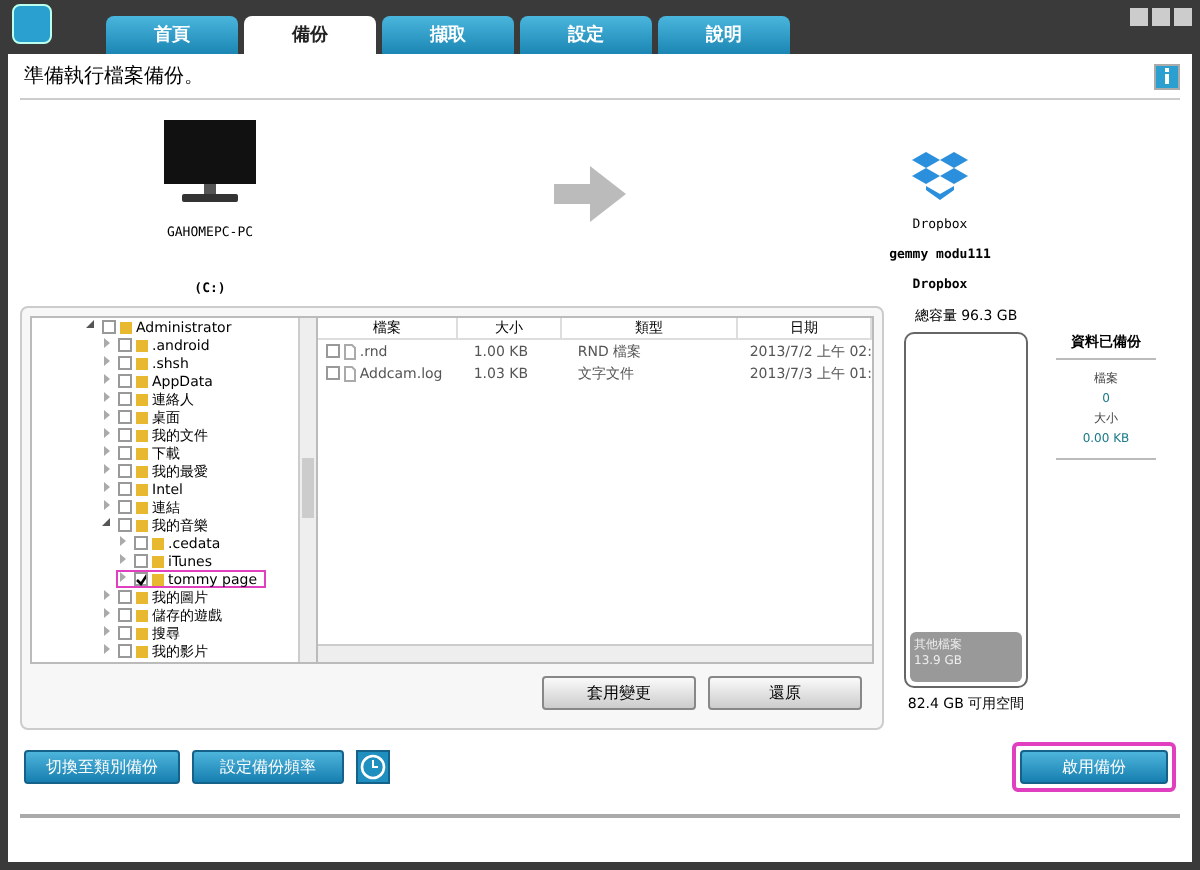 The image size is (1200, 870). Describe the element at coordinates (373, 766) in the screenshot. I see `clock-button` at that location.